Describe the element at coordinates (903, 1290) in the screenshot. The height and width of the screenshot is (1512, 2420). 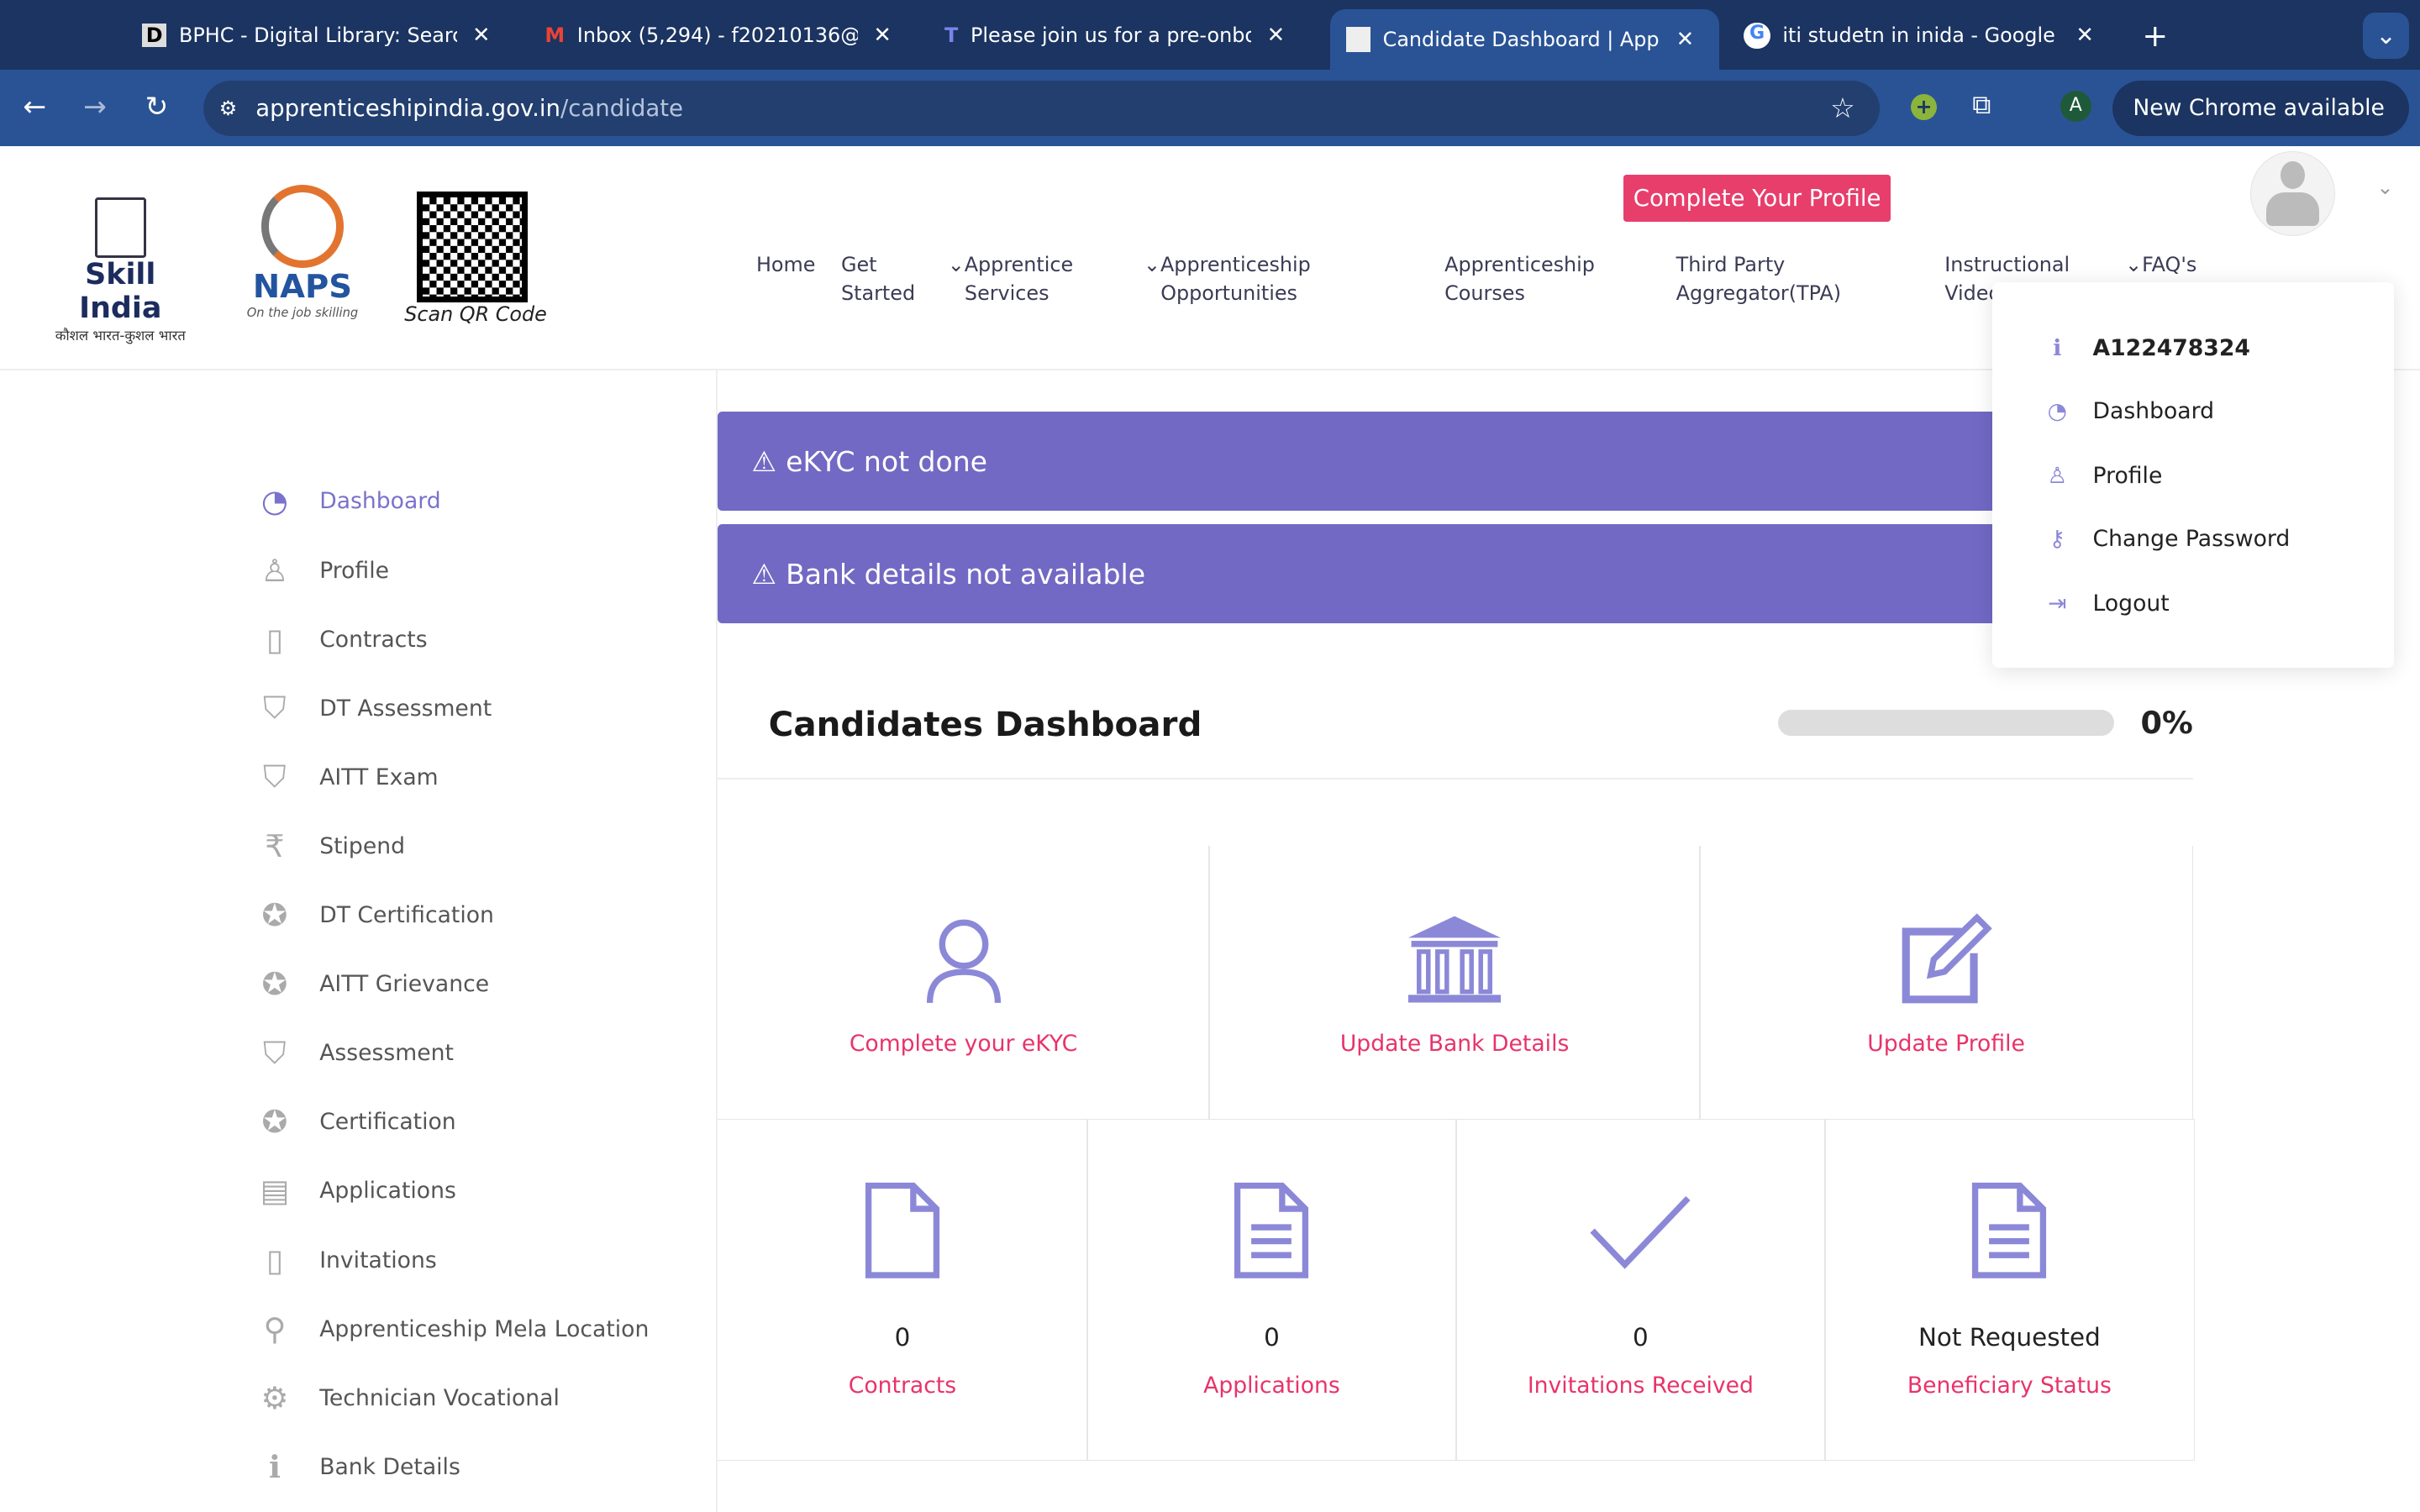
I see `stat-card-contracts: 0 Contracts` at that location.